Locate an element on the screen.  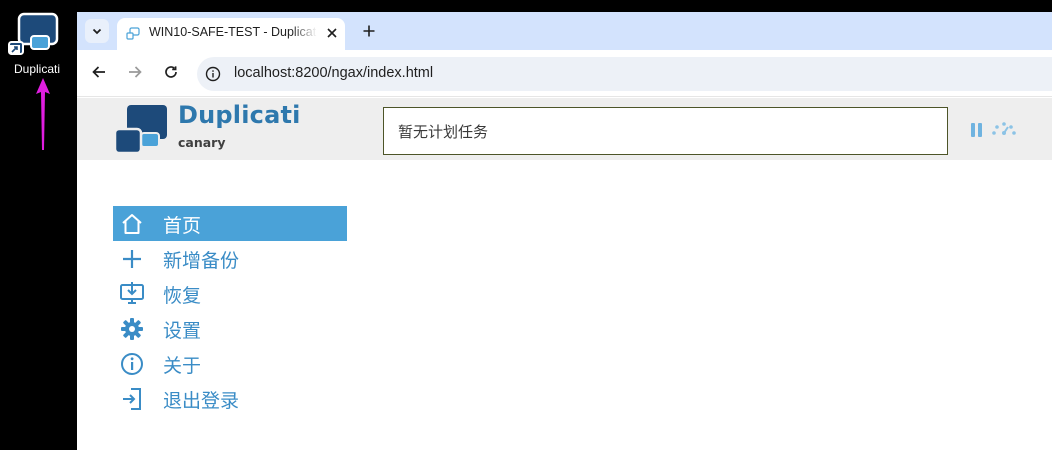
url-text: localhost:8200/ngax/index.html is located at coordinates (333, 73).